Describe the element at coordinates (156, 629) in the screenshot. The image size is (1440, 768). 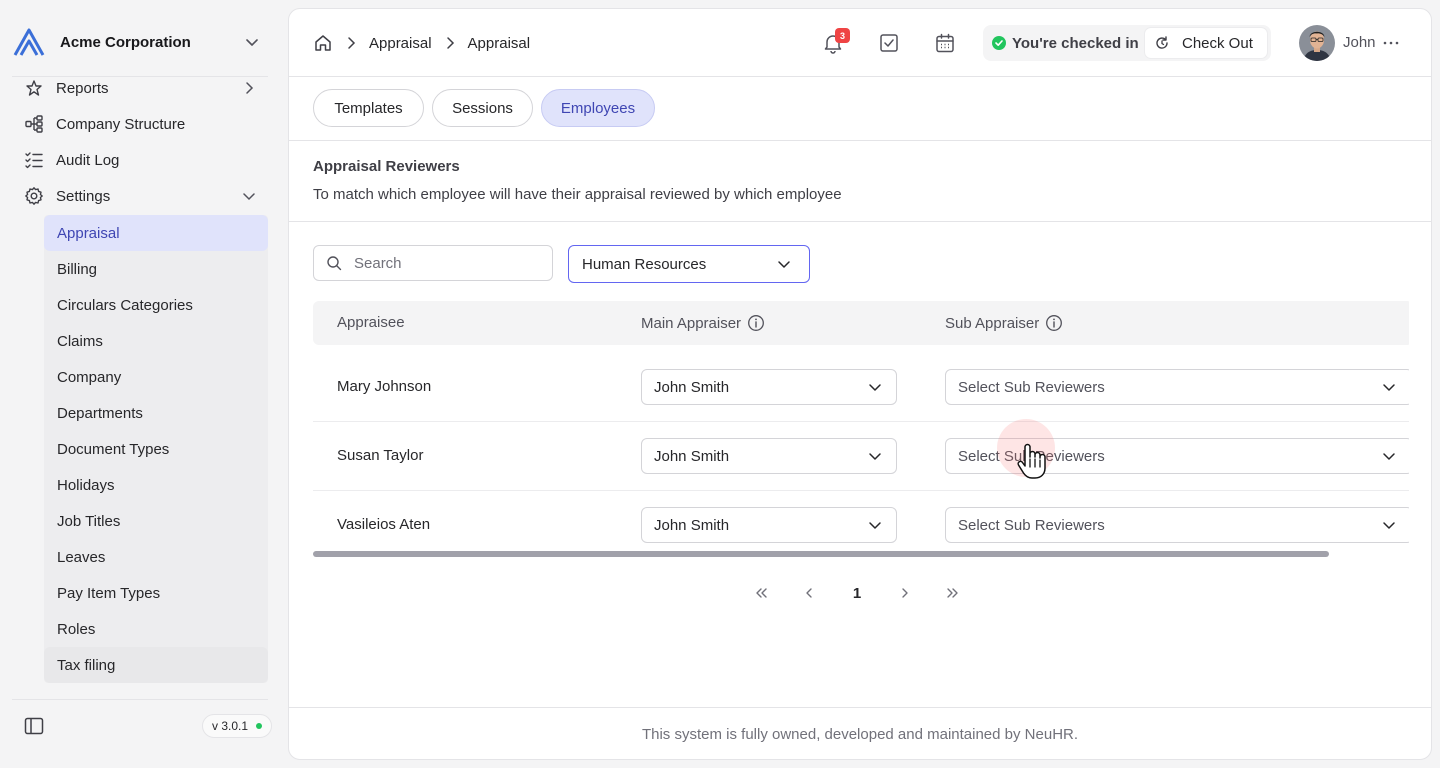
I see `sidebar-item-roles: Roles` at that location.